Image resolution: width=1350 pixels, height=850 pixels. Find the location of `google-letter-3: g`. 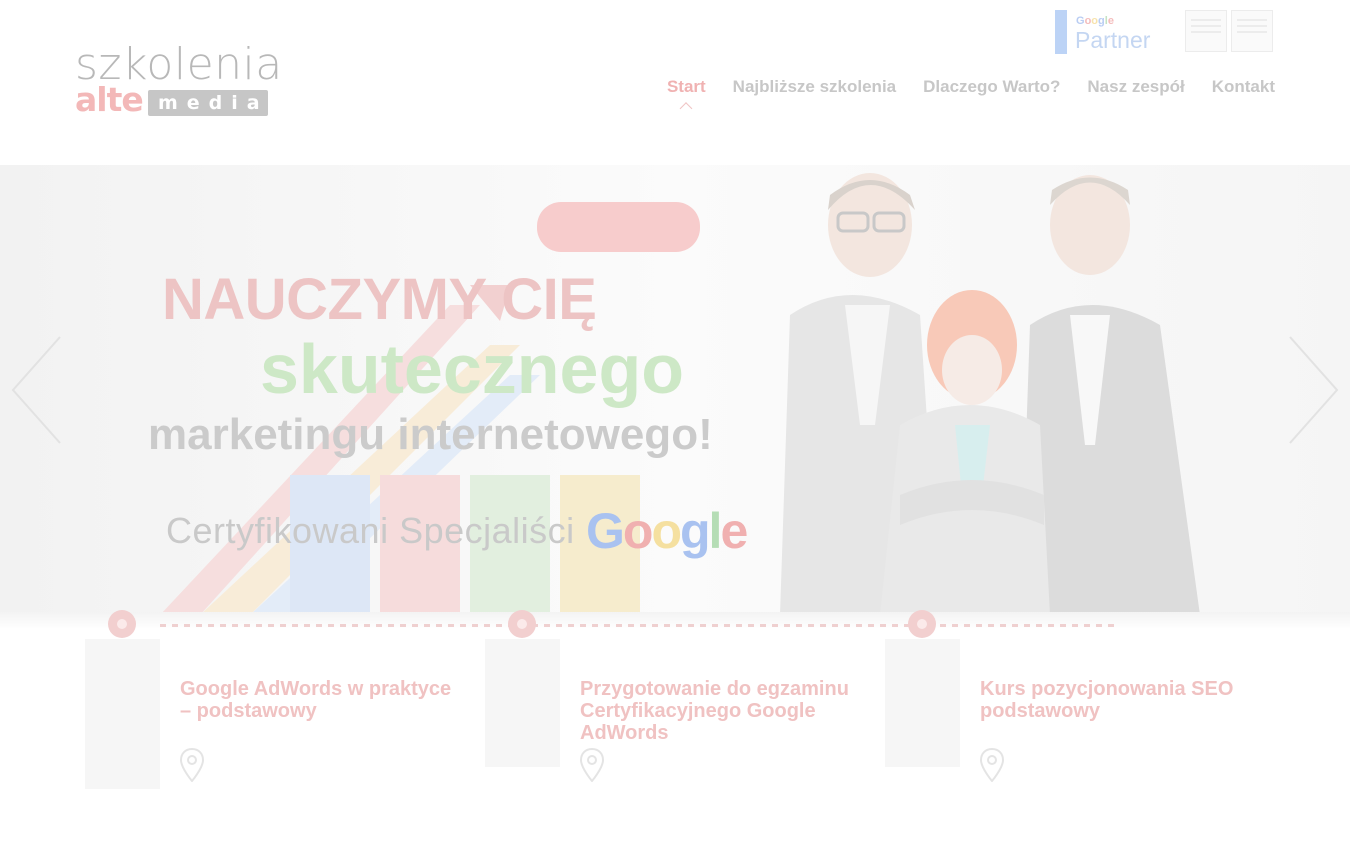

google-letter-3: g is located at coordinates (695, 531).